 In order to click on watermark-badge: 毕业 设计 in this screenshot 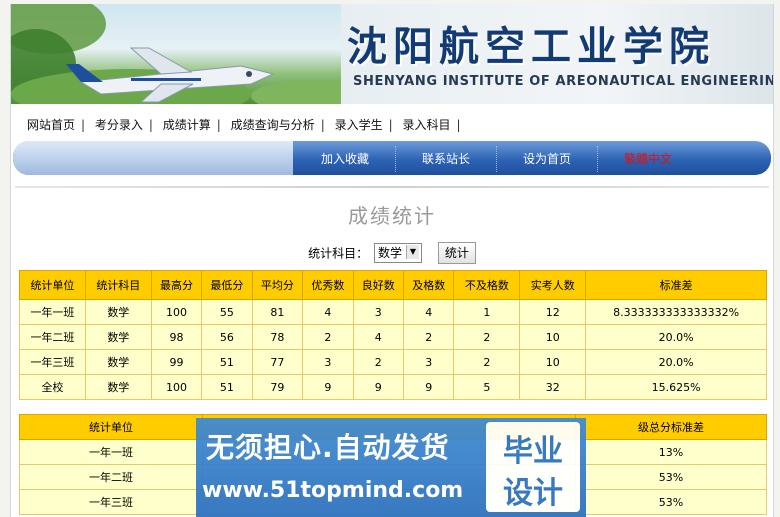, I will do `click(533, 467)`.